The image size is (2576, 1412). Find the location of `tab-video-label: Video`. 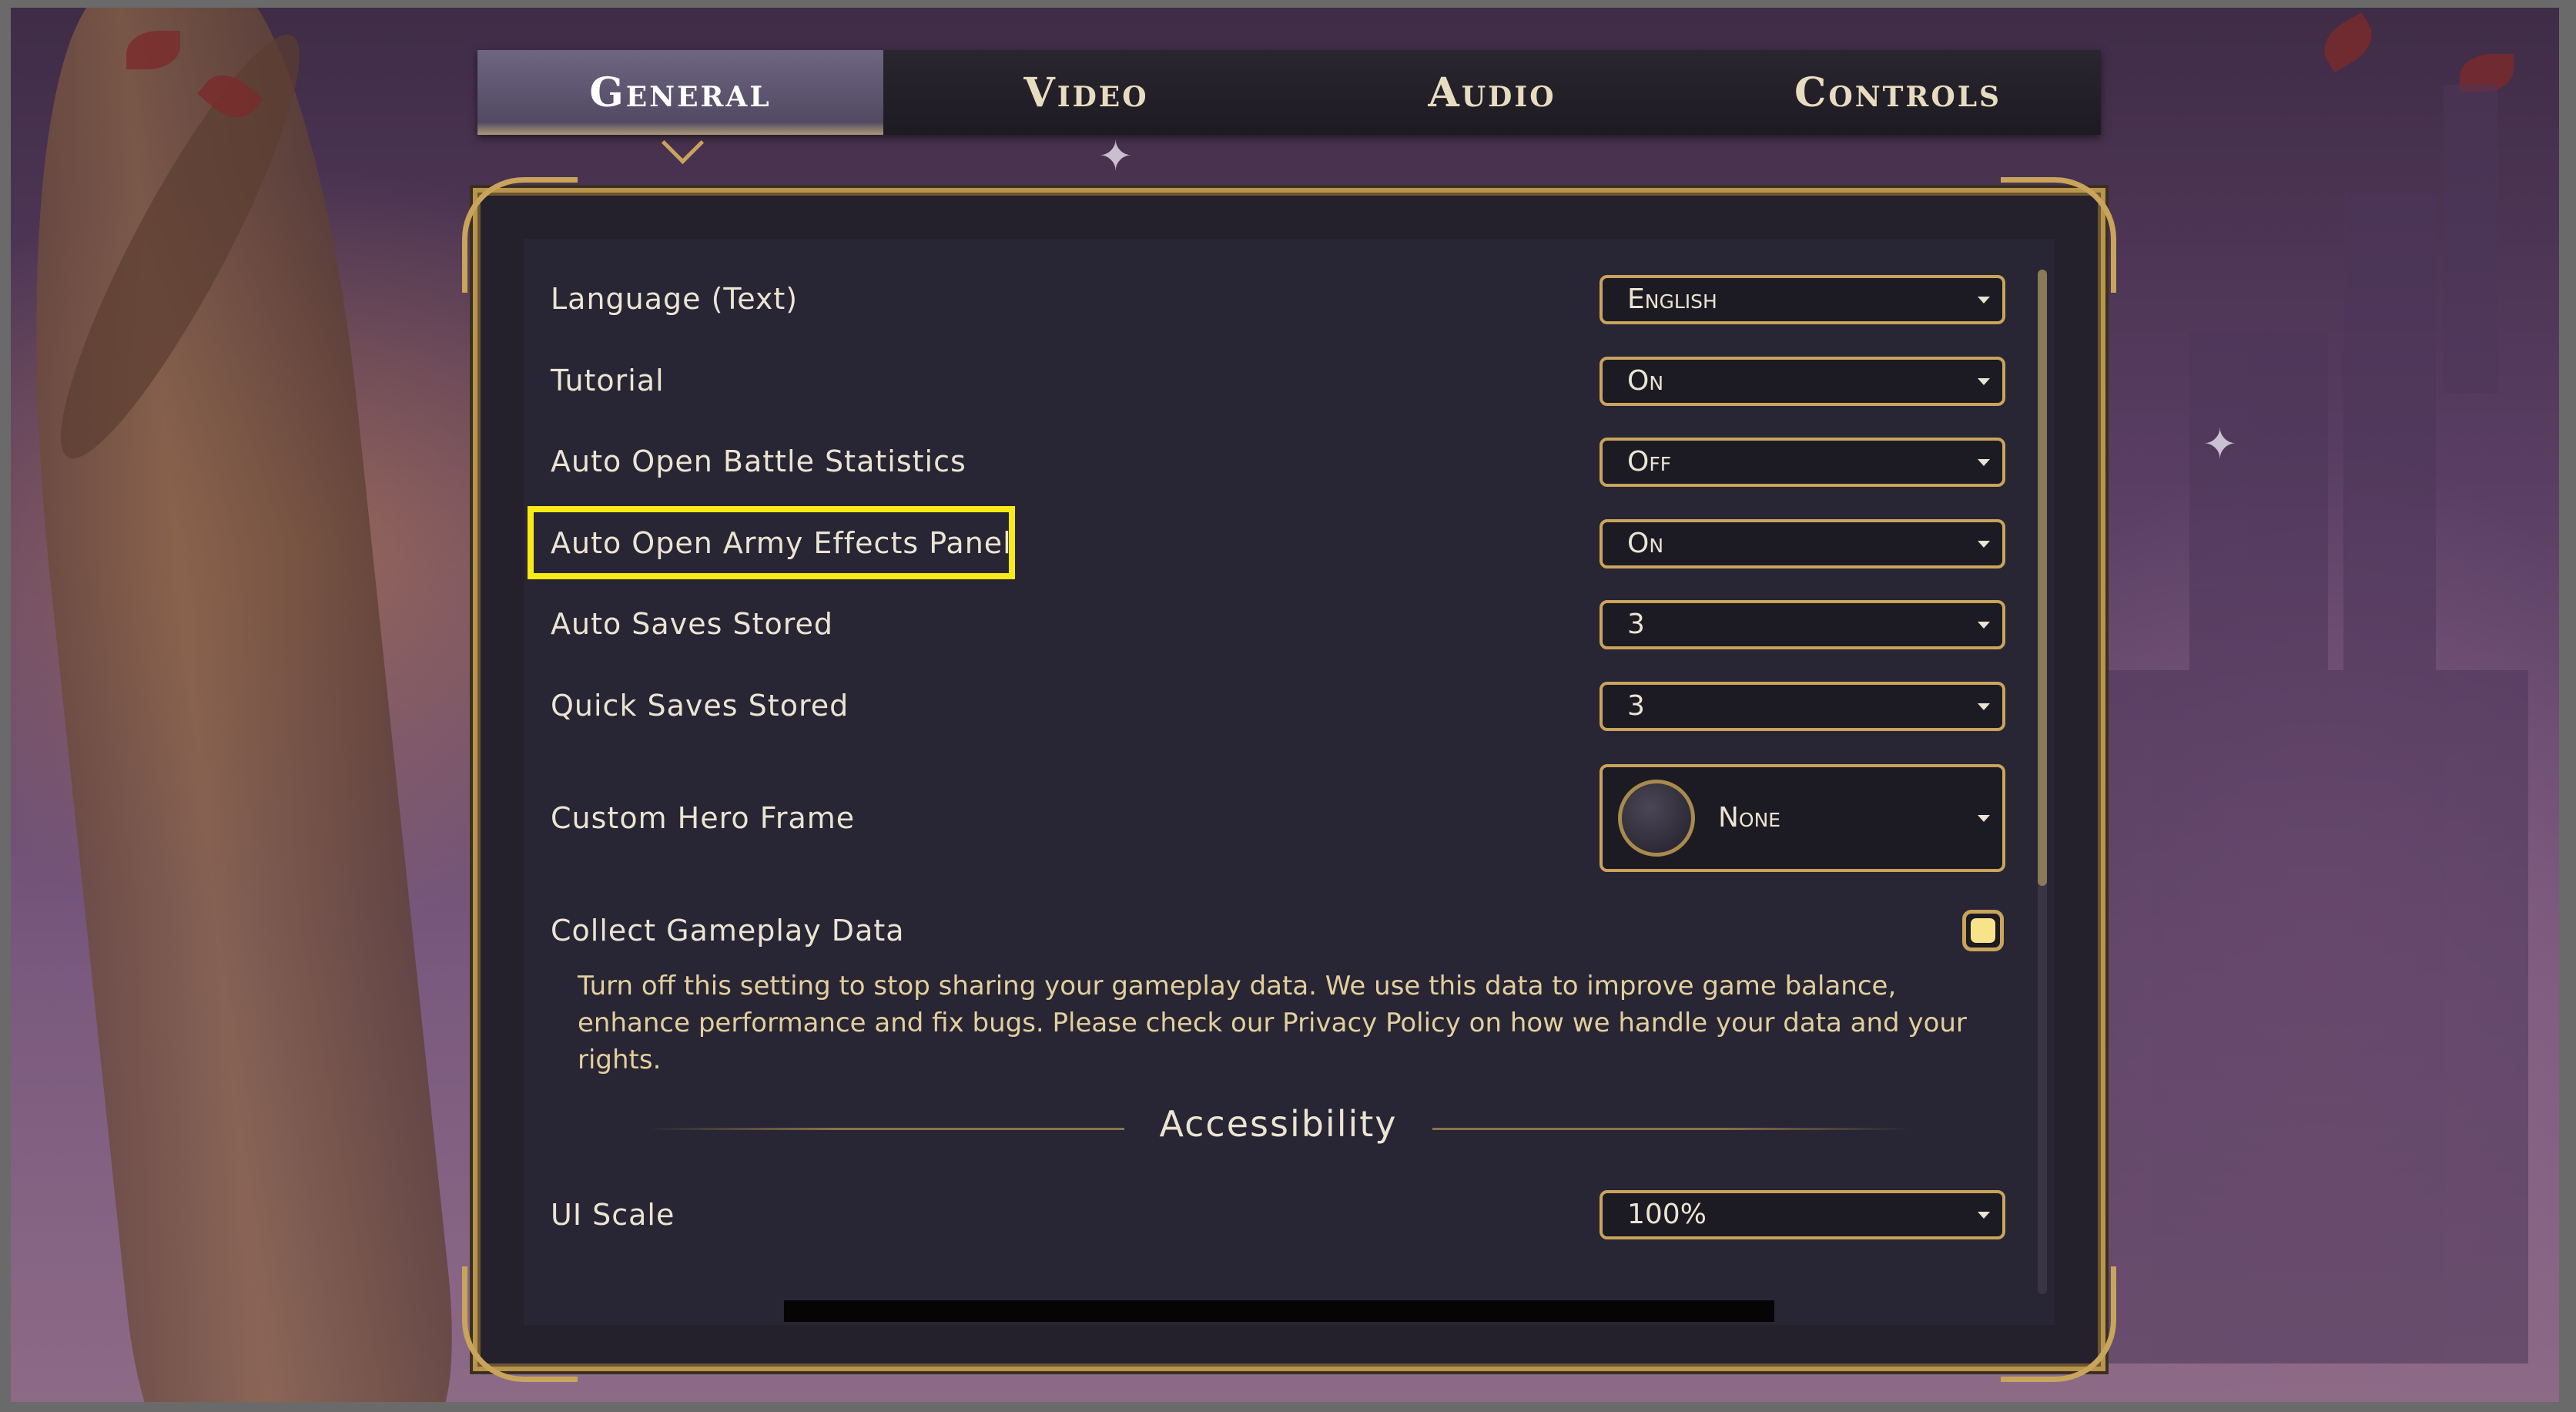

tab-video-label: Video is located at coordinates (1086, 92).